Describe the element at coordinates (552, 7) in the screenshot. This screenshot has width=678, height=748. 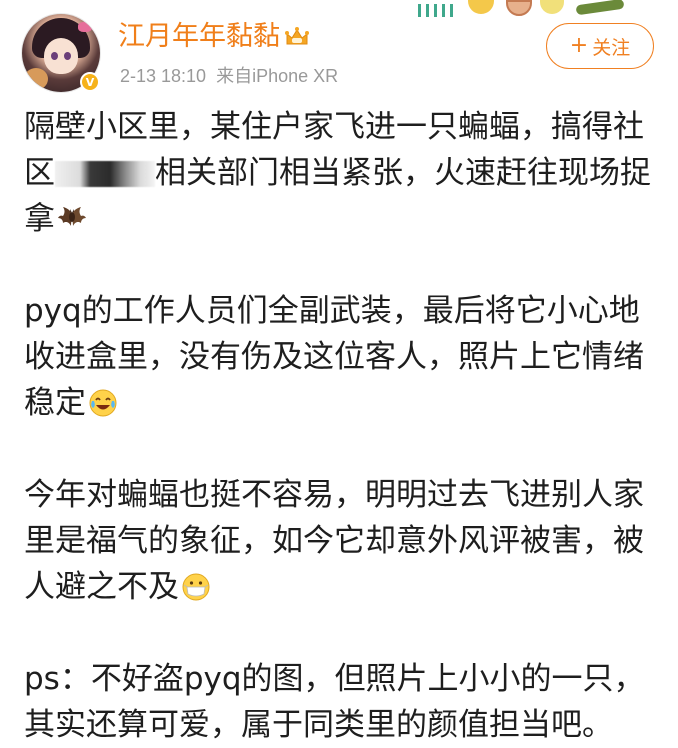
I see `decorative-cat-icon` at that location.